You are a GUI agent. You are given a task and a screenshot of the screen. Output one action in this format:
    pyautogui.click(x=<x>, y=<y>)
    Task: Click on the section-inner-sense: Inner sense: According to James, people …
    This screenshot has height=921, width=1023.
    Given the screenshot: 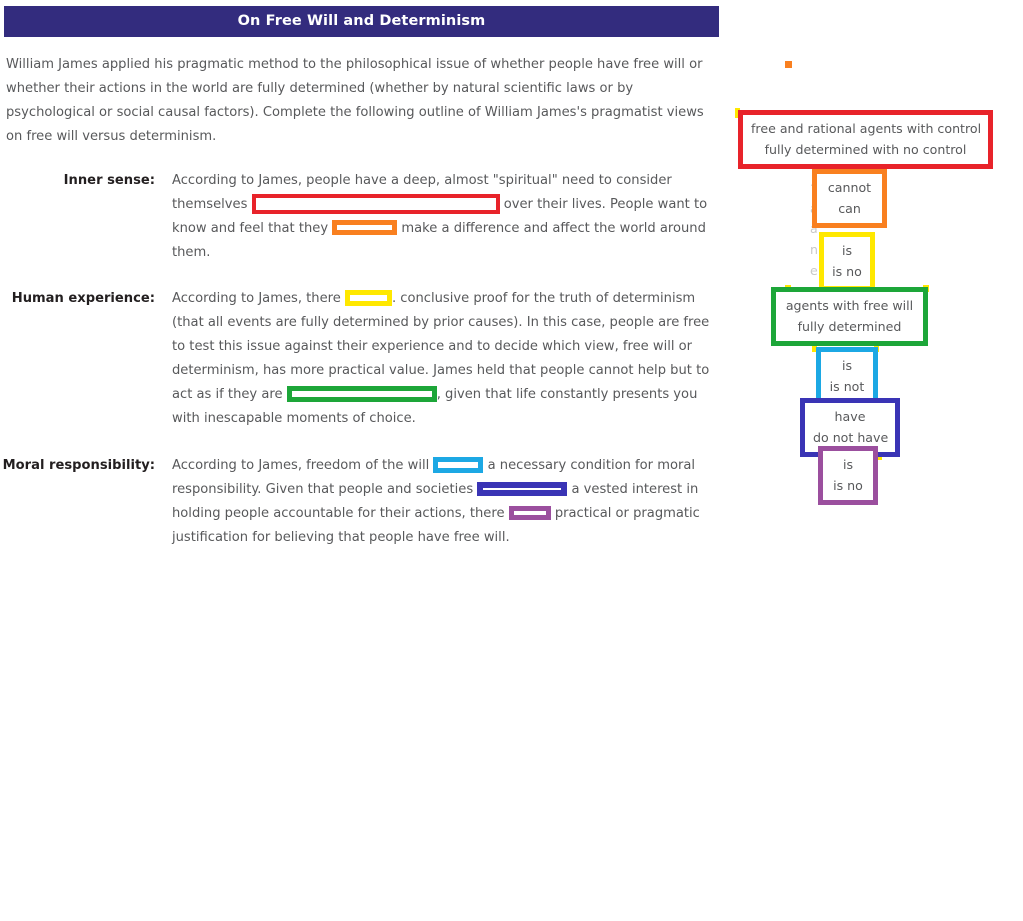 What is the action you would take?
    pyautogui.click(x=360, y=217)
    